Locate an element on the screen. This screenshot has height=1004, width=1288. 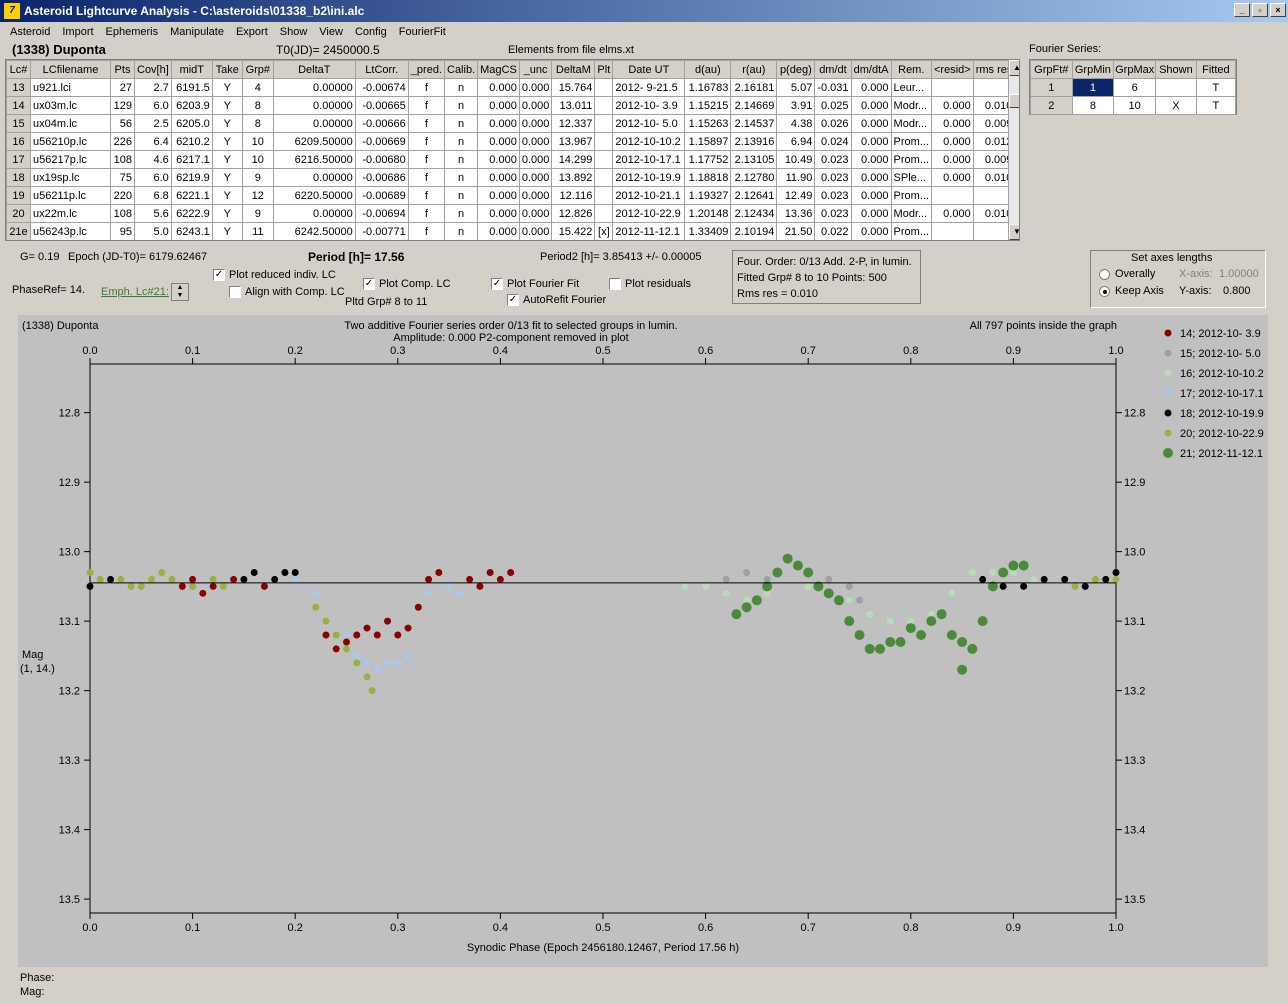
table-cell: 2012-10-19.9 is located at coordinates (649, 177).